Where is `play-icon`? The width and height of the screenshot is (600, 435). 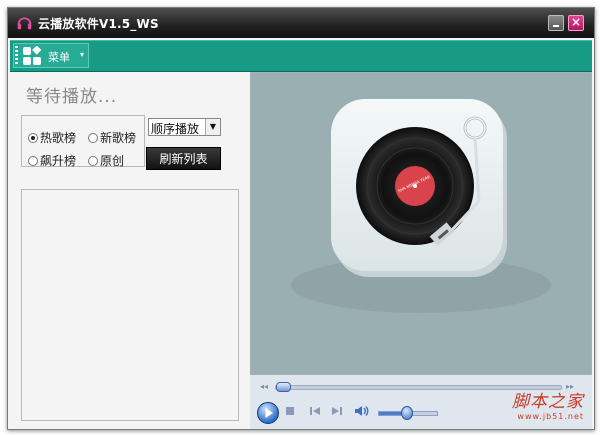 play-icon is located at coordinates (268, 413).